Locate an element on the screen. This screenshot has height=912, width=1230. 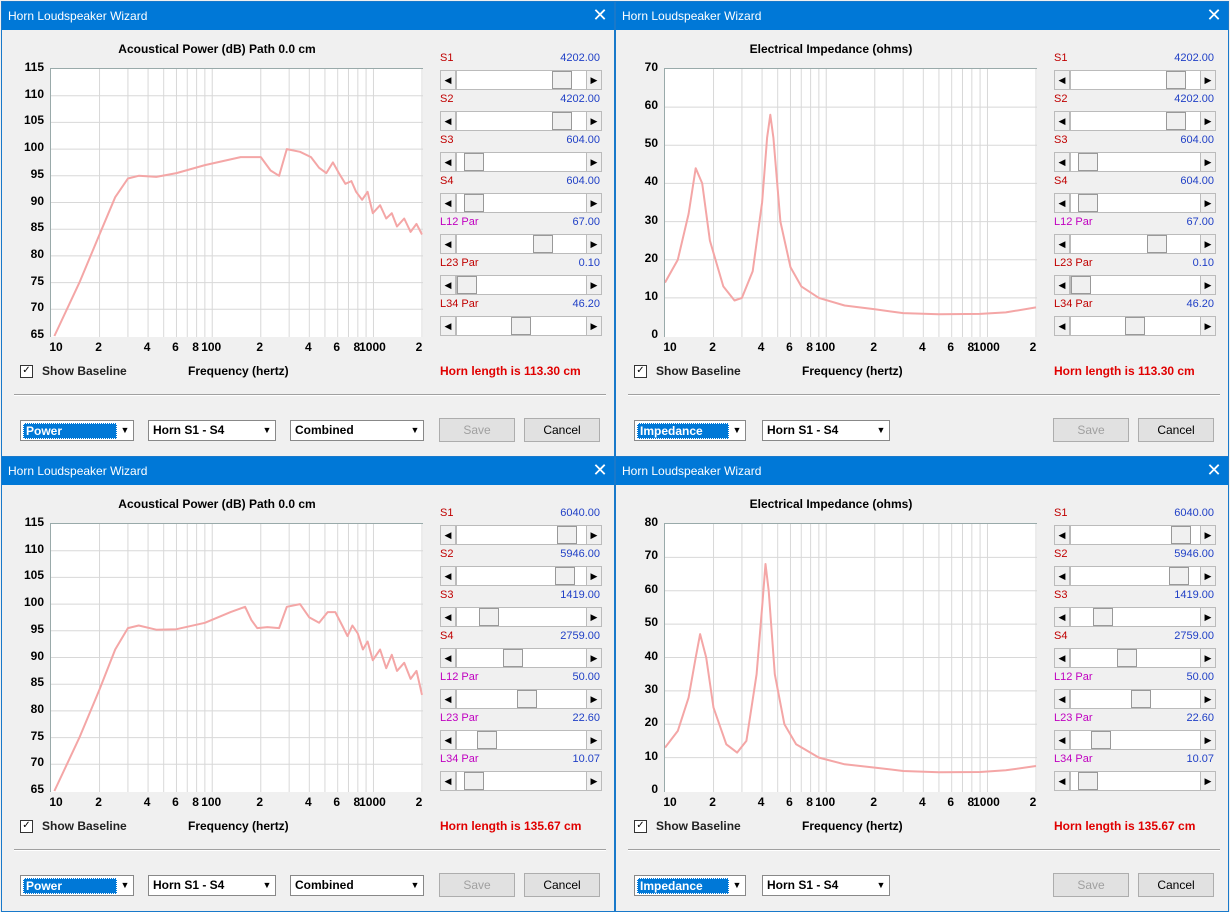
display-mode-select: Impedance ▼ is located at coordinates (690, 885).